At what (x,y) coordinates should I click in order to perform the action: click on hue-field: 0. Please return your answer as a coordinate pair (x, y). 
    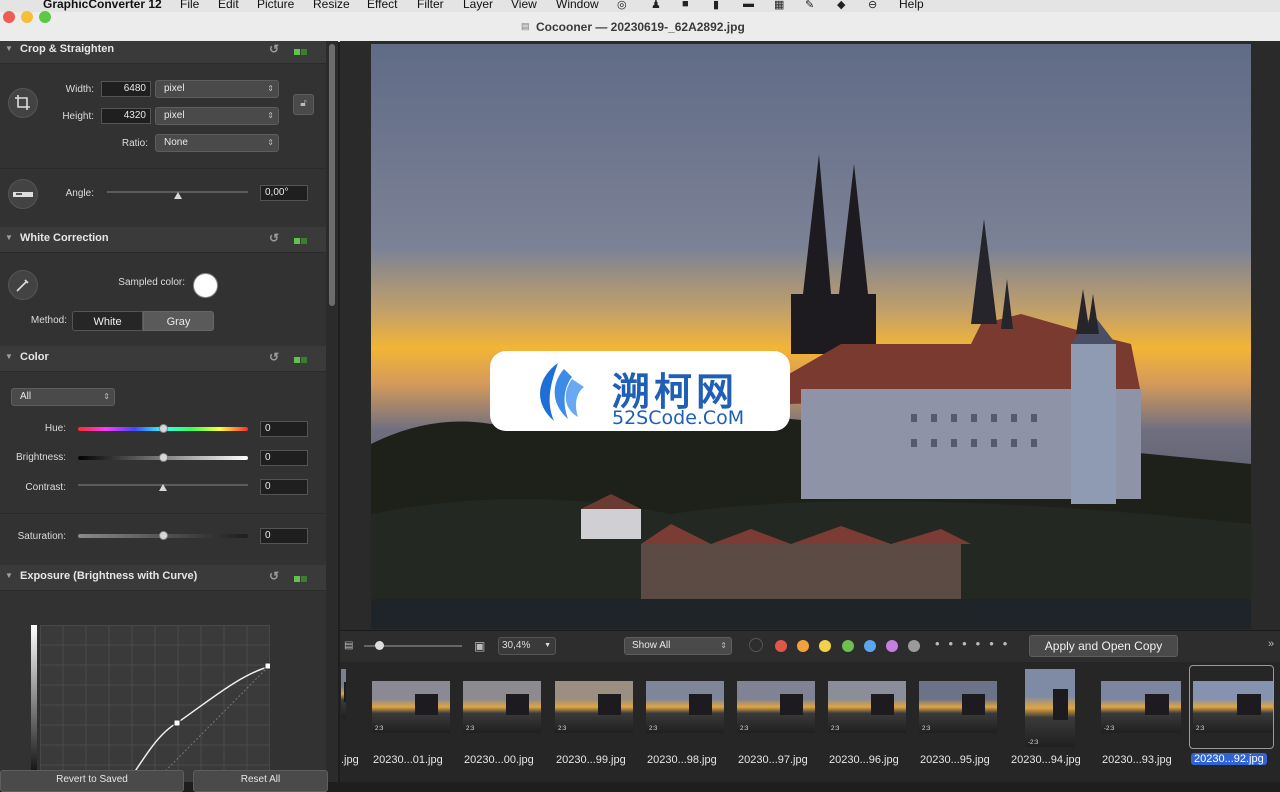
    Looking at the image, I should click on (284, 429).